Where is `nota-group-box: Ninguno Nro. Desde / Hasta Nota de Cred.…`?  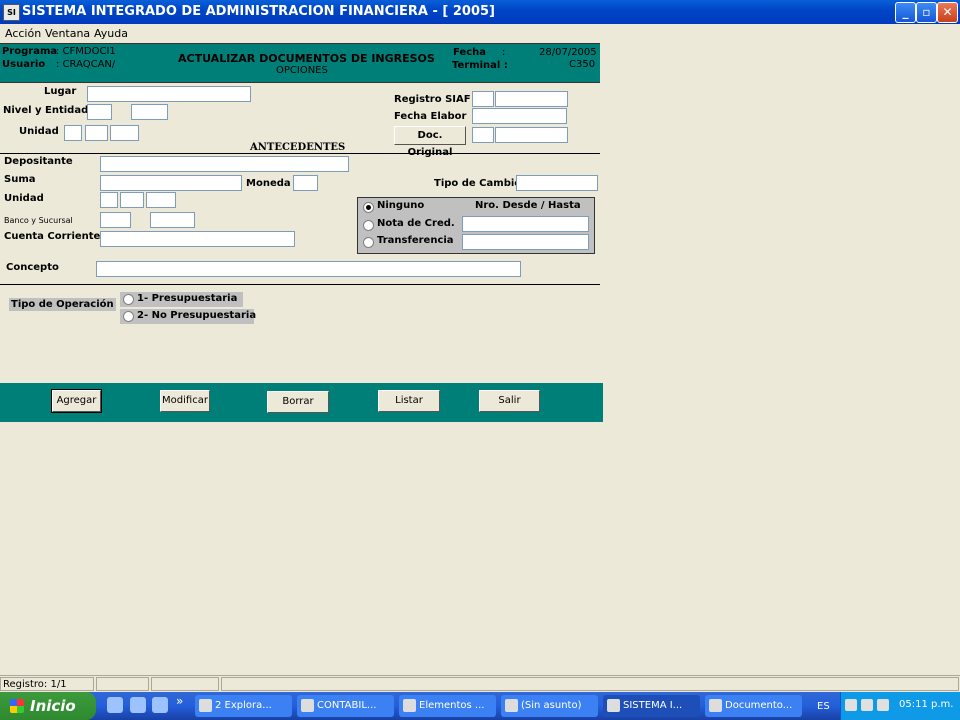
nota-group-box: Ninguno Nro. Desde / Hasta Nota de Cred.… is located at coordinates (476, 225).